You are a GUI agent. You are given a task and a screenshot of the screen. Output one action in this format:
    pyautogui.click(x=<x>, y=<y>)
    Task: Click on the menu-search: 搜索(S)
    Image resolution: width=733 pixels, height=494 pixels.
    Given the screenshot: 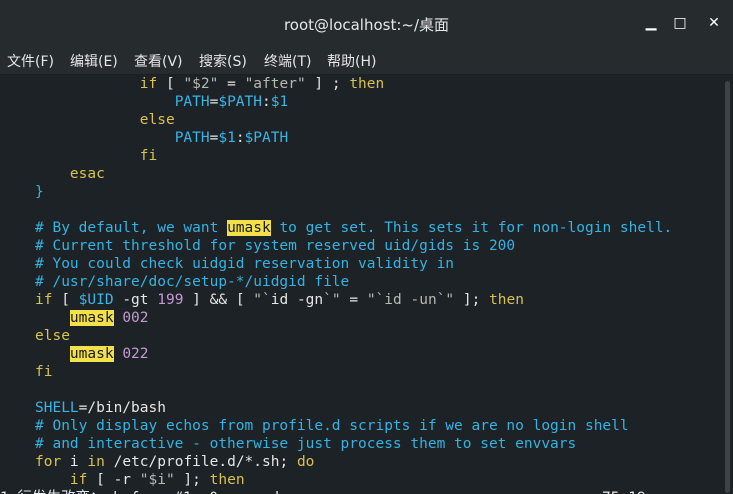 What is the action you would take?
    pyautogui.click(x=223, y=61)
    